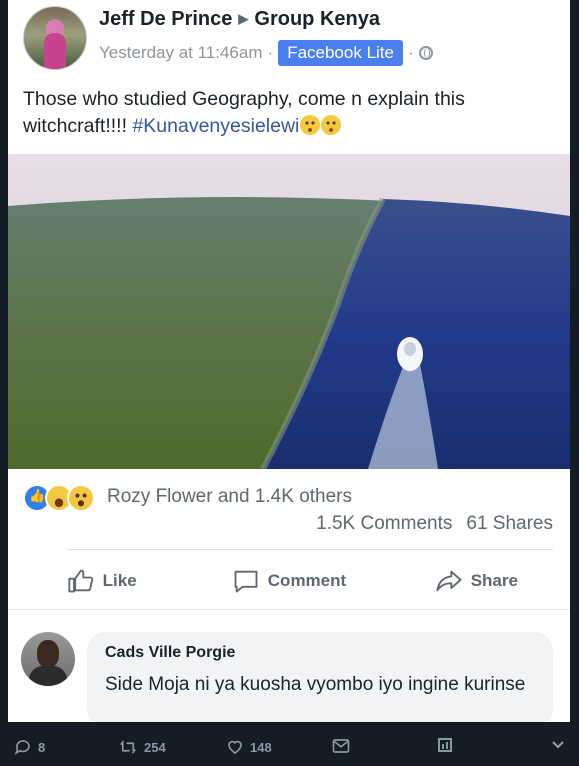 The image size is (579, 766). I want to click on post-timestamp: Yesterday at 11:46am, so click(181, 53).